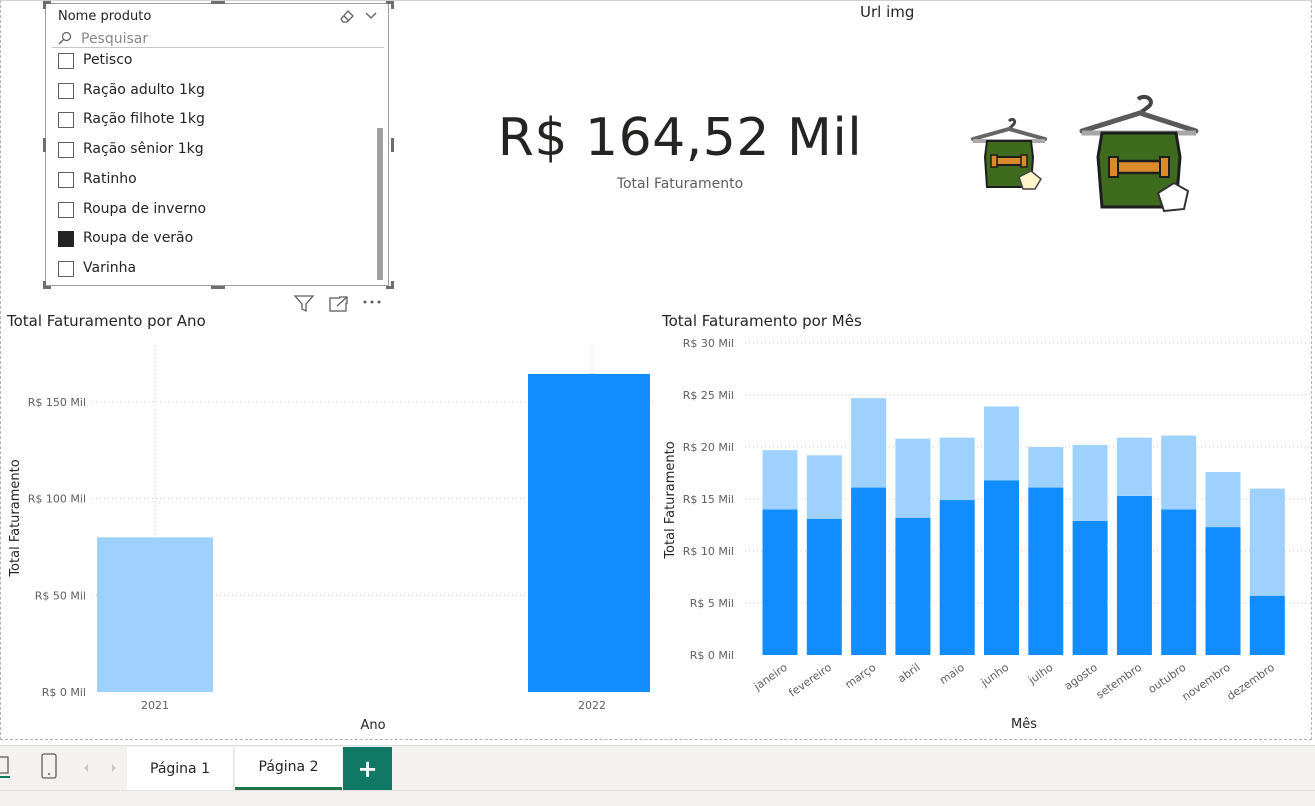  What do you see at coordinates (1223, 499) in the screenshot?
I see `bar-novembro-s1` at bounding box center [1223, 499].